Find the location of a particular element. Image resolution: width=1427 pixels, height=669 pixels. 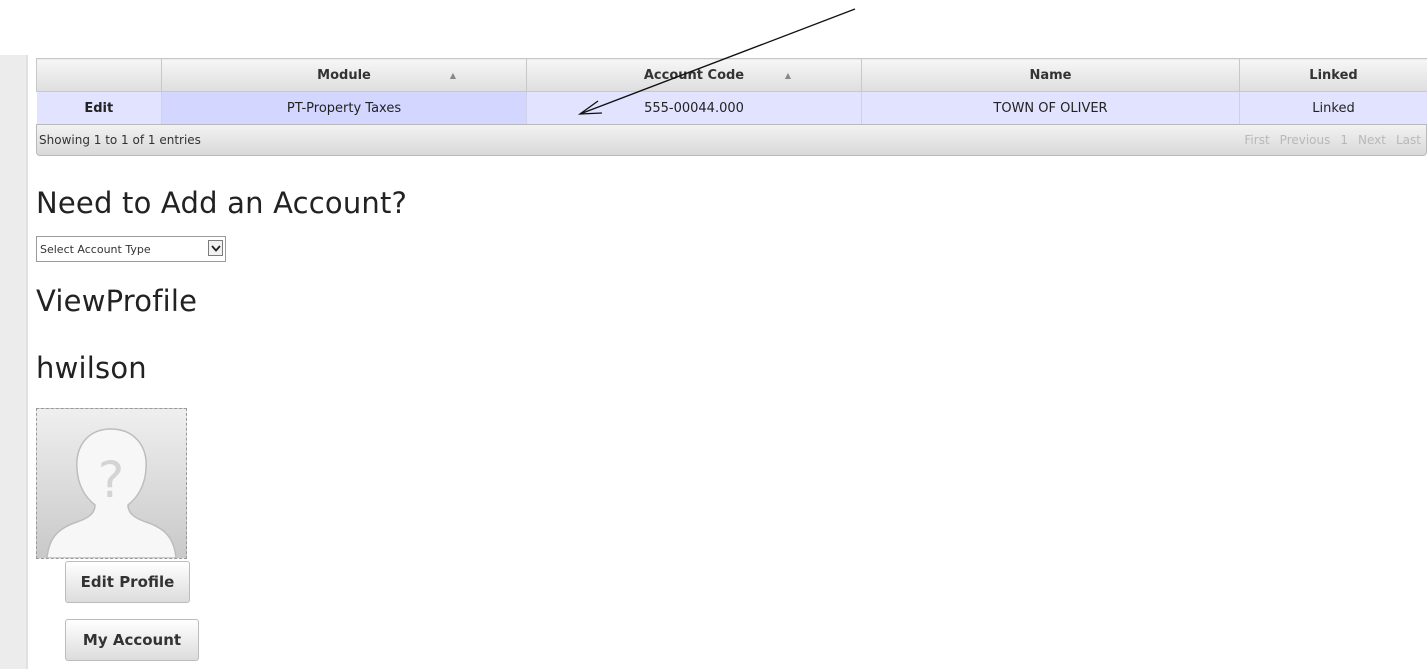

chevron-down-icon is located at coordinates (215, 248).